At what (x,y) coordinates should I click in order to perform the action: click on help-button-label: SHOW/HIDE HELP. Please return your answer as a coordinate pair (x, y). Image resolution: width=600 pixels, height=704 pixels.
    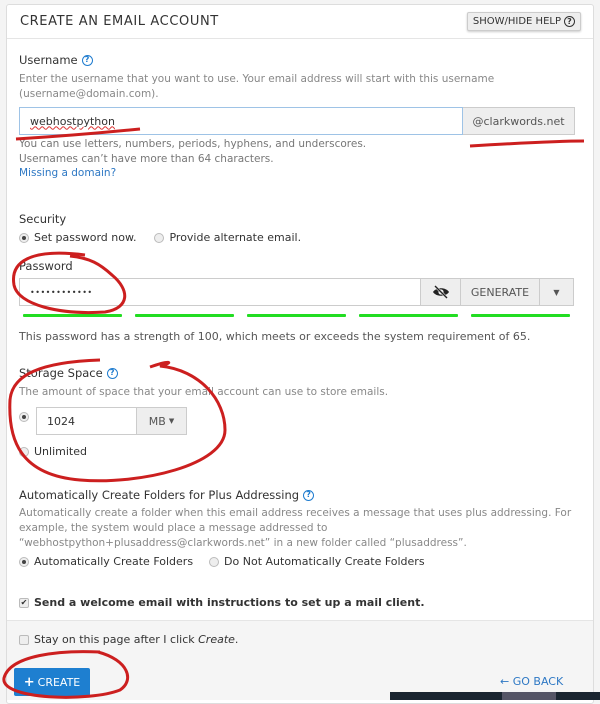
    Looking at the image, I should click on (516, 21).